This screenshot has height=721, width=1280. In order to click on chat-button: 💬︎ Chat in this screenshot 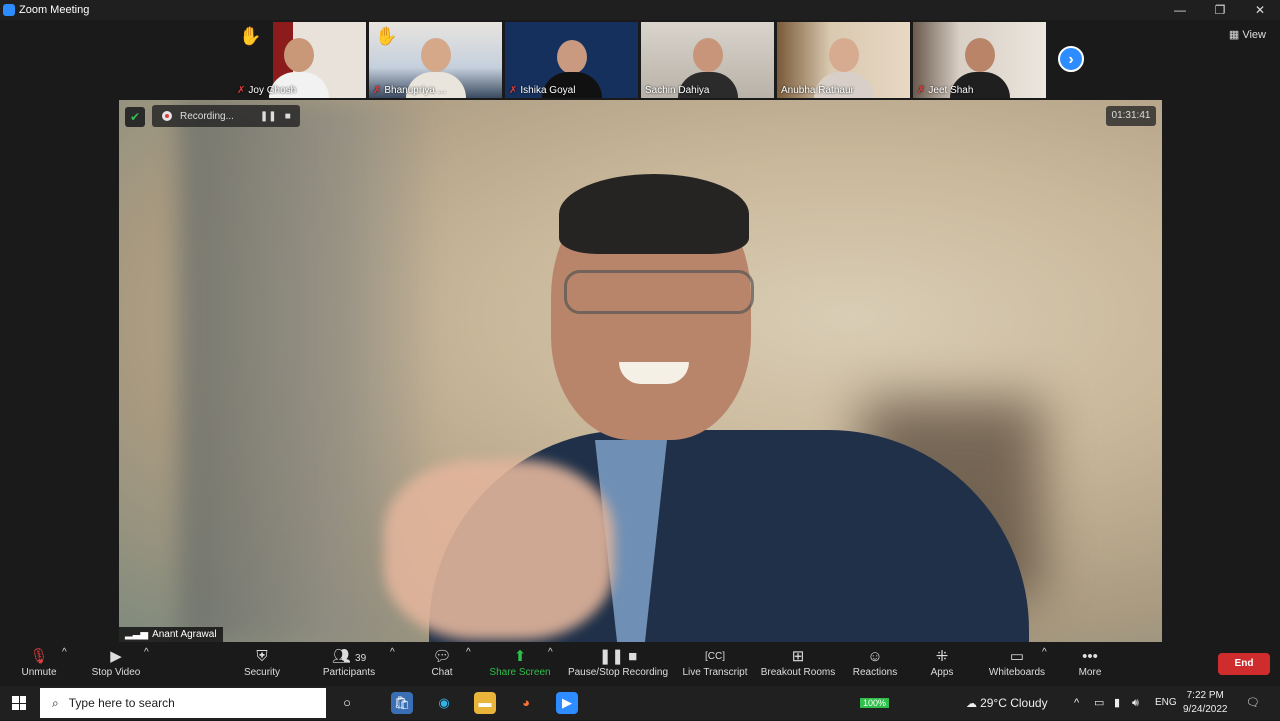, I will do `click(442, 662)`.